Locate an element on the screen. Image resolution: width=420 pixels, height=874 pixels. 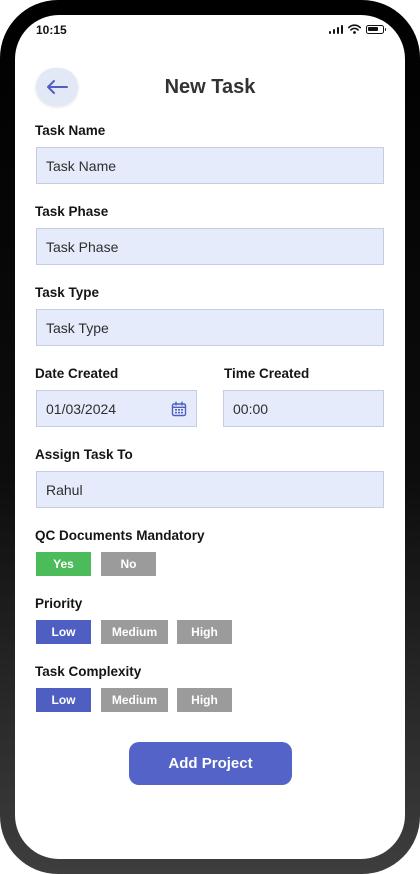
cellular-signal-icon is located at coordinates (335, 29).